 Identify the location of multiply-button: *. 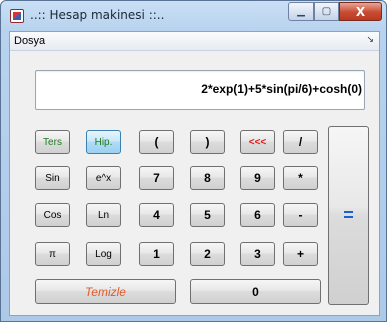
(300, 178).